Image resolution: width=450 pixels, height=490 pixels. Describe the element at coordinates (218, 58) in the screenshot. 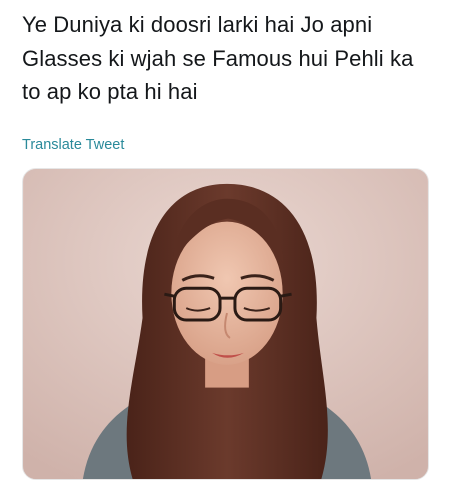

I see `tweet-text-line-2: Glasses ki wjah se Famous hui Pehli ka` at that location.